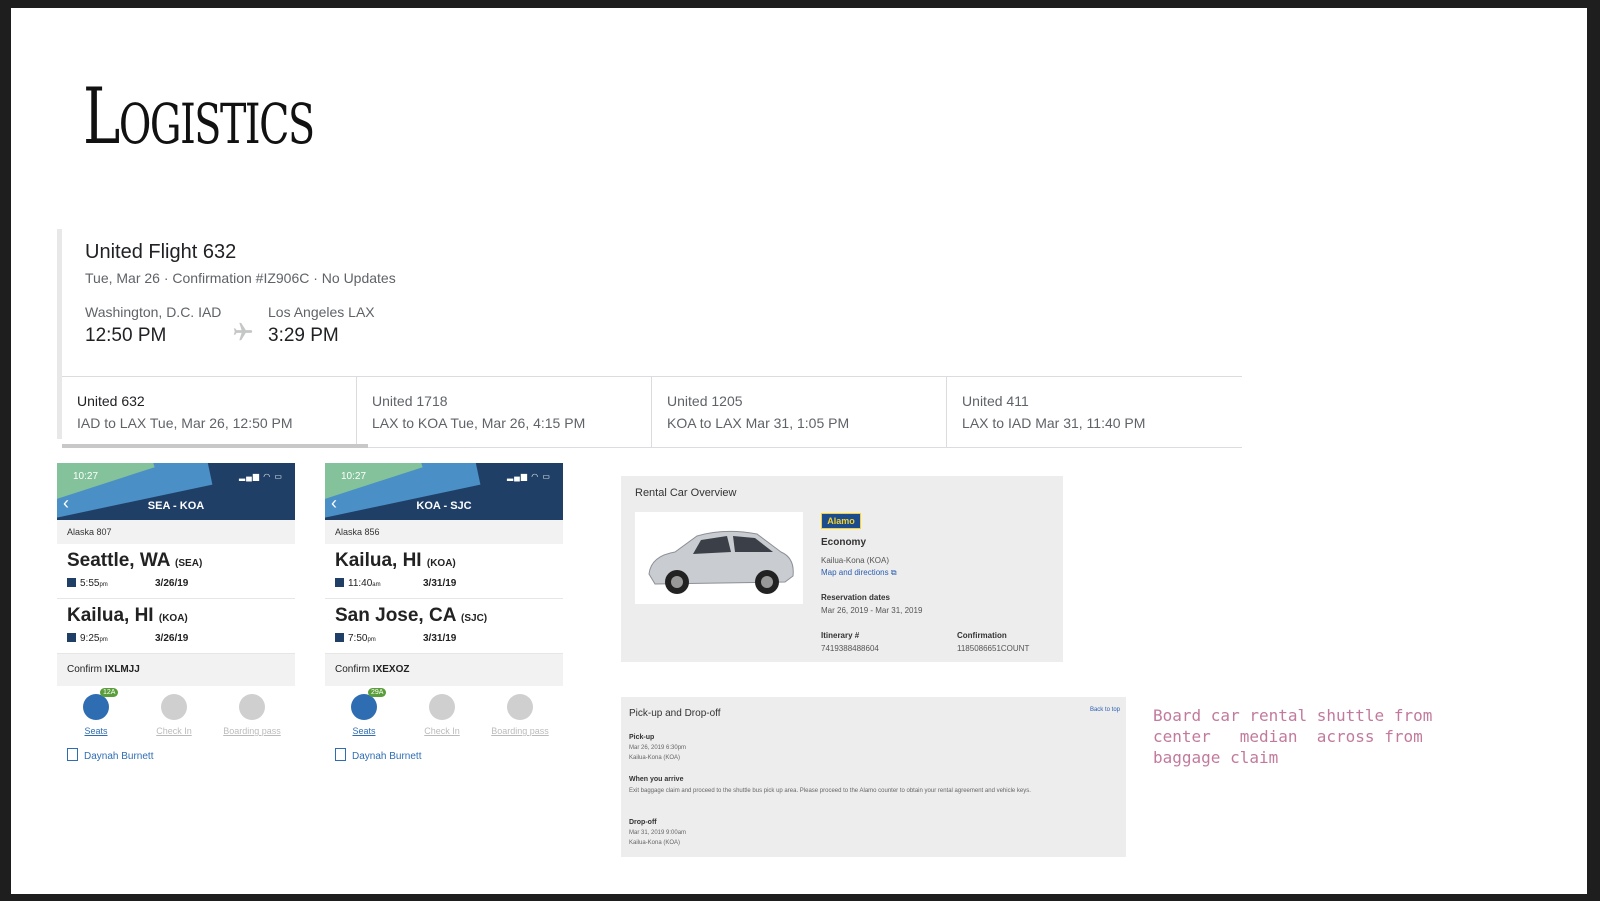 The height and width of the screenshot is (901, 1600). I want to click on leg-city: San Jose, CA (SJC), so click(411, 615).